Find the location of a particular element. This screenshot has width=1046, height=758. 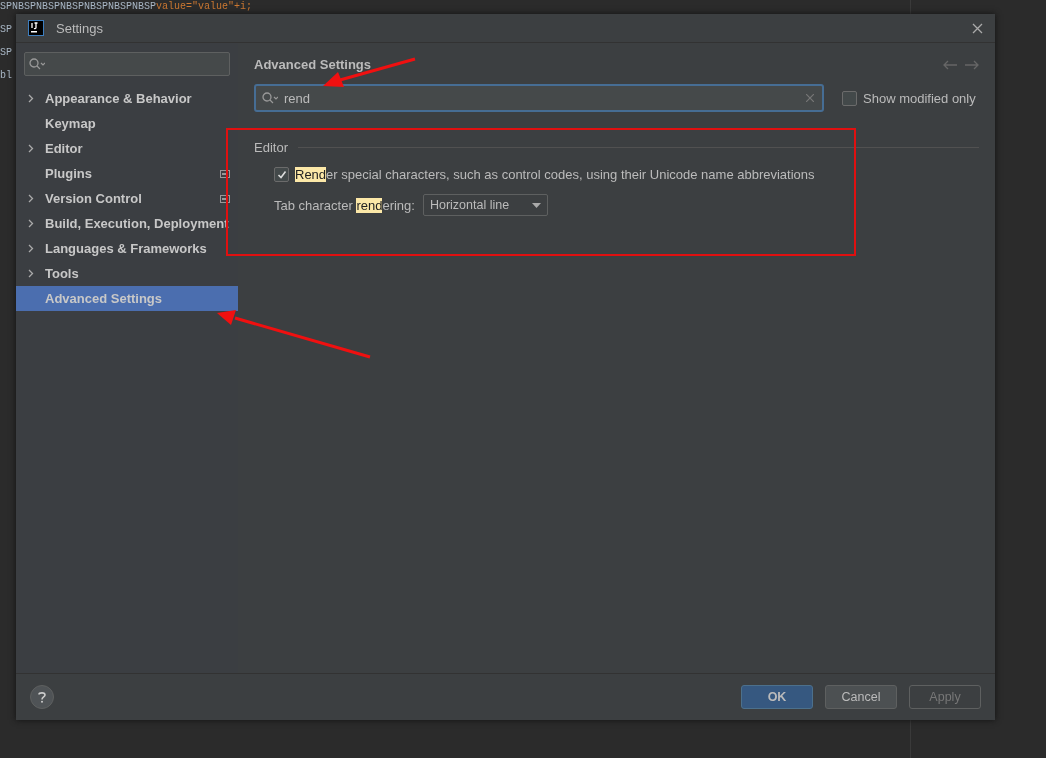

sidebar-item: Version Control is located at coordinates (127, 198).